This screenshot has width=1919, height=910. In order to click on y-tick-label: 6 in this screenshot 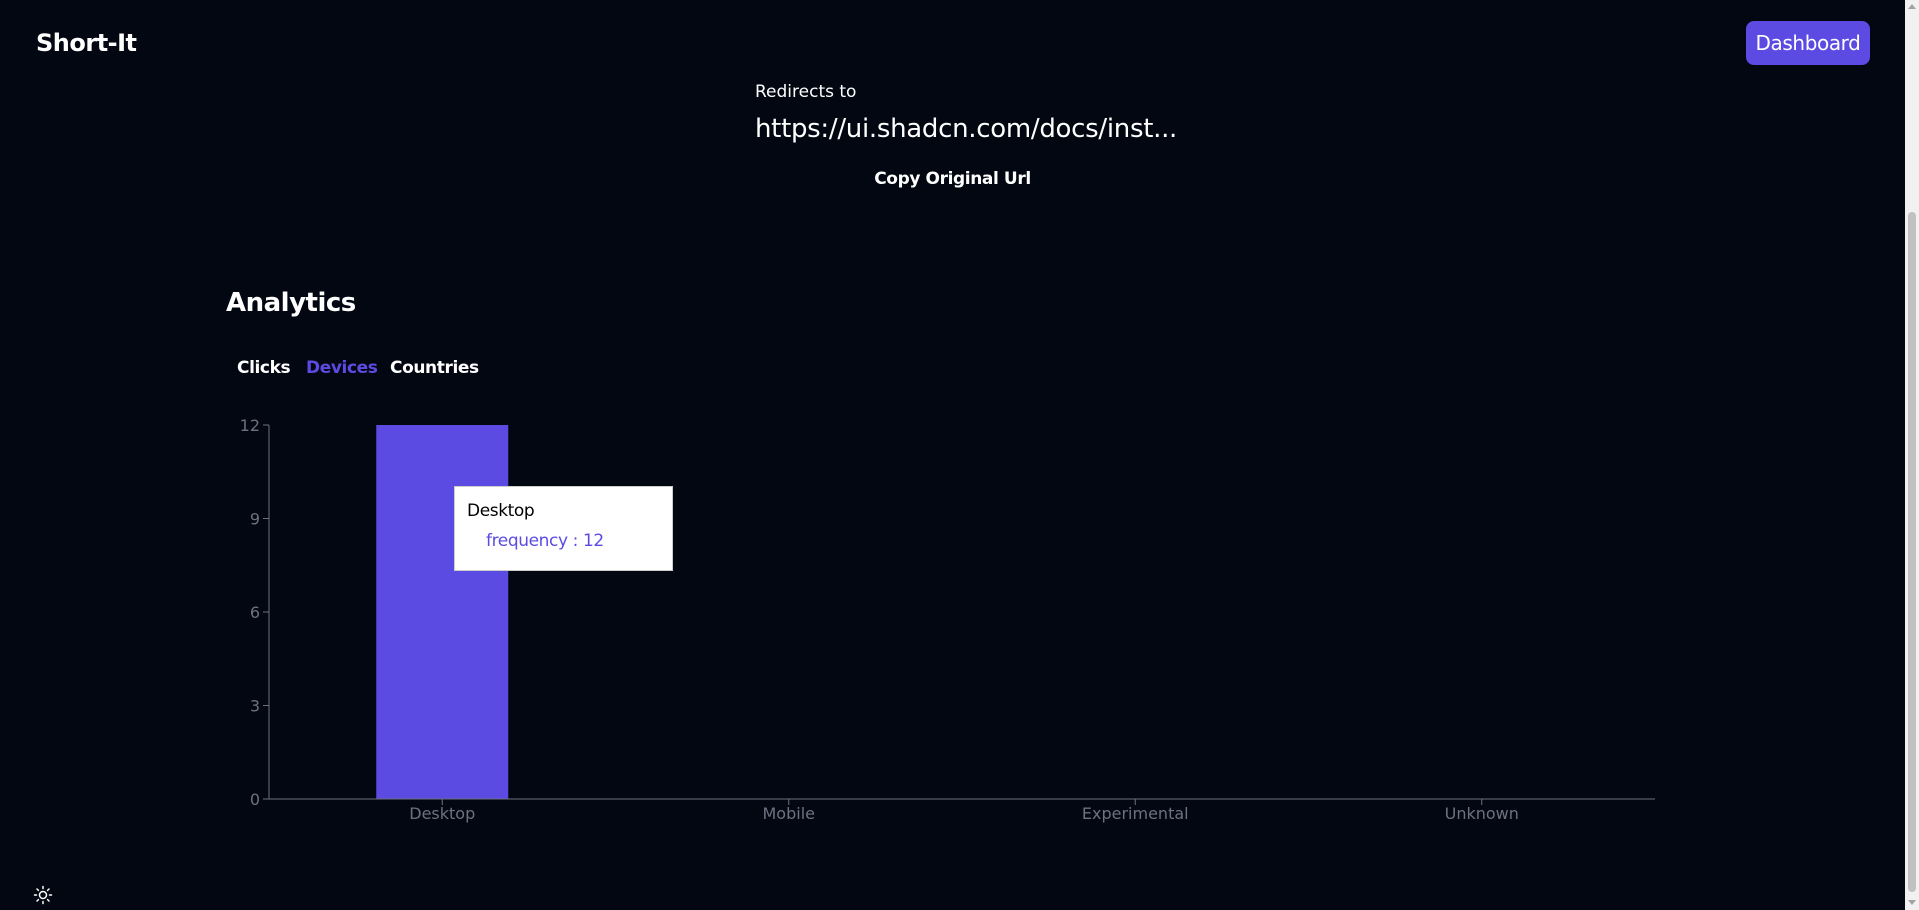, I will do `click(255, 612)`.